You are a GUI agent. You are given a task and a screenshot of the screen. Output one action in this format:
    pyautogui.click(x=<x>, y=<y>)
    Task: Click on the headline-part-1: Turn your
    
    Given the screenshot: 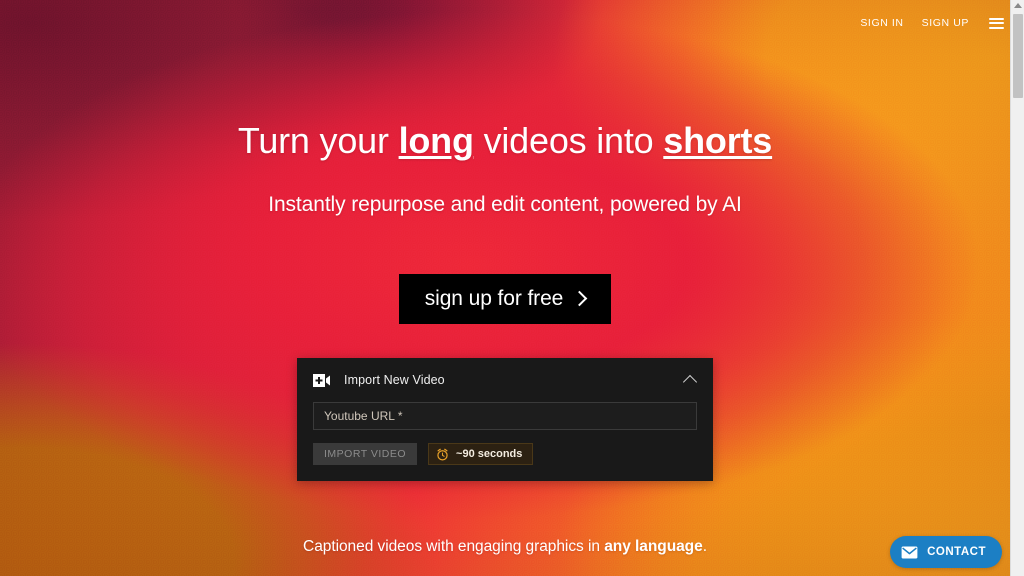 What is the action you would take?
    pyautogui.click(x=318, y=140)
    